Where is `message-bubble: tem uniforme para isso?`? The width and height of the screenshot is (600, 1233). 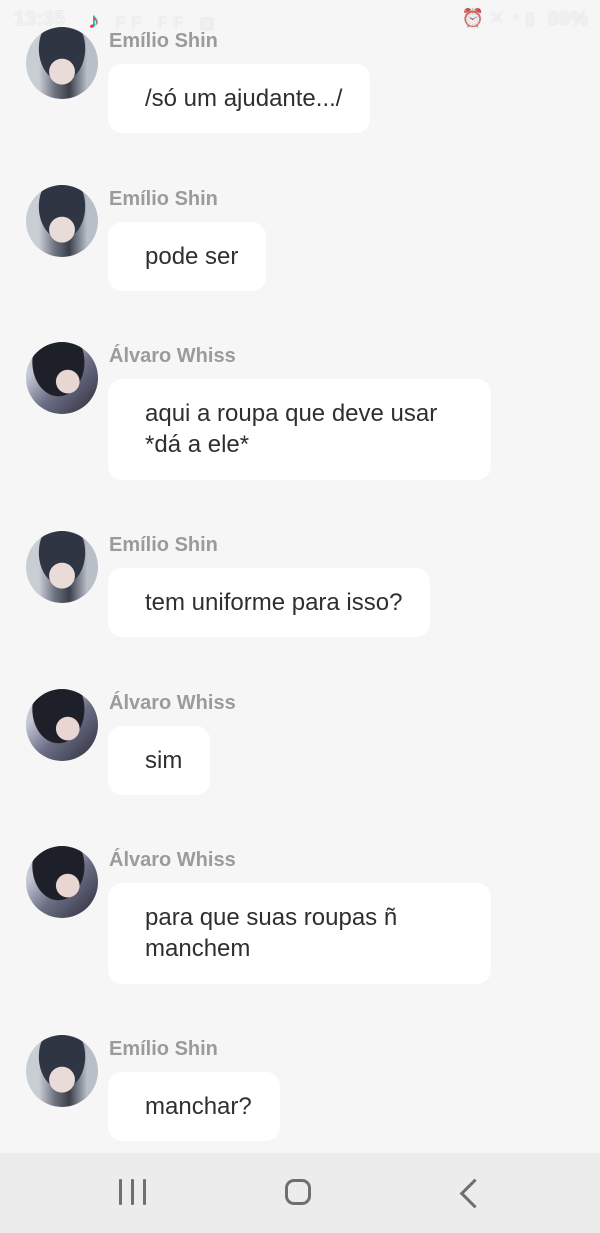 message-bubble: tem uniforme para isso? is located at coordinates (269, 602).